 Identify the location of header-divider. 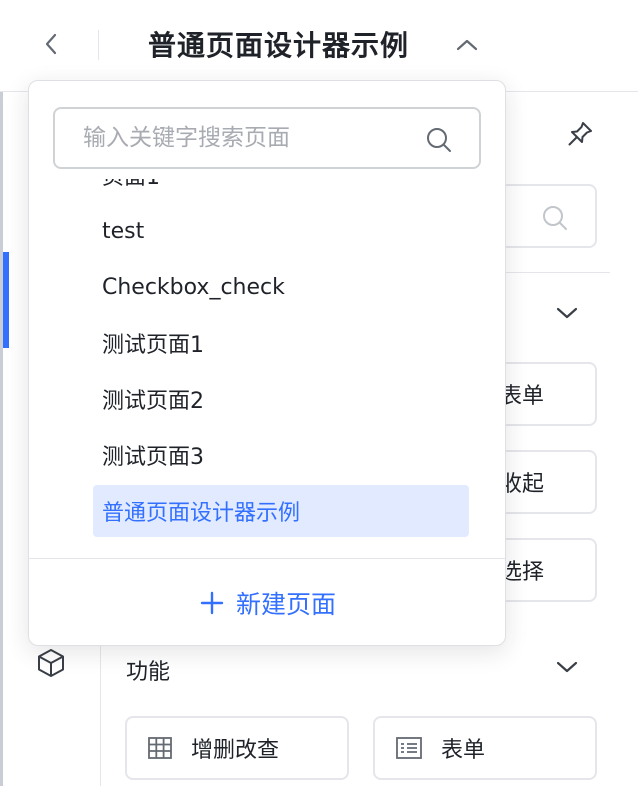
(98, 45).